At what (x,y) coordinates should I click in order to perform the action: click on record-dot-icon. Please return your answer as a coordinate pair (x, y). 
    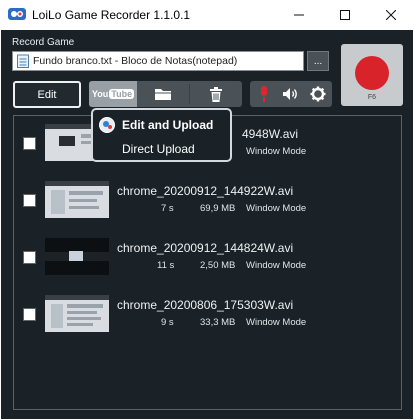
    Looking at the image, I should click on (372, 73).